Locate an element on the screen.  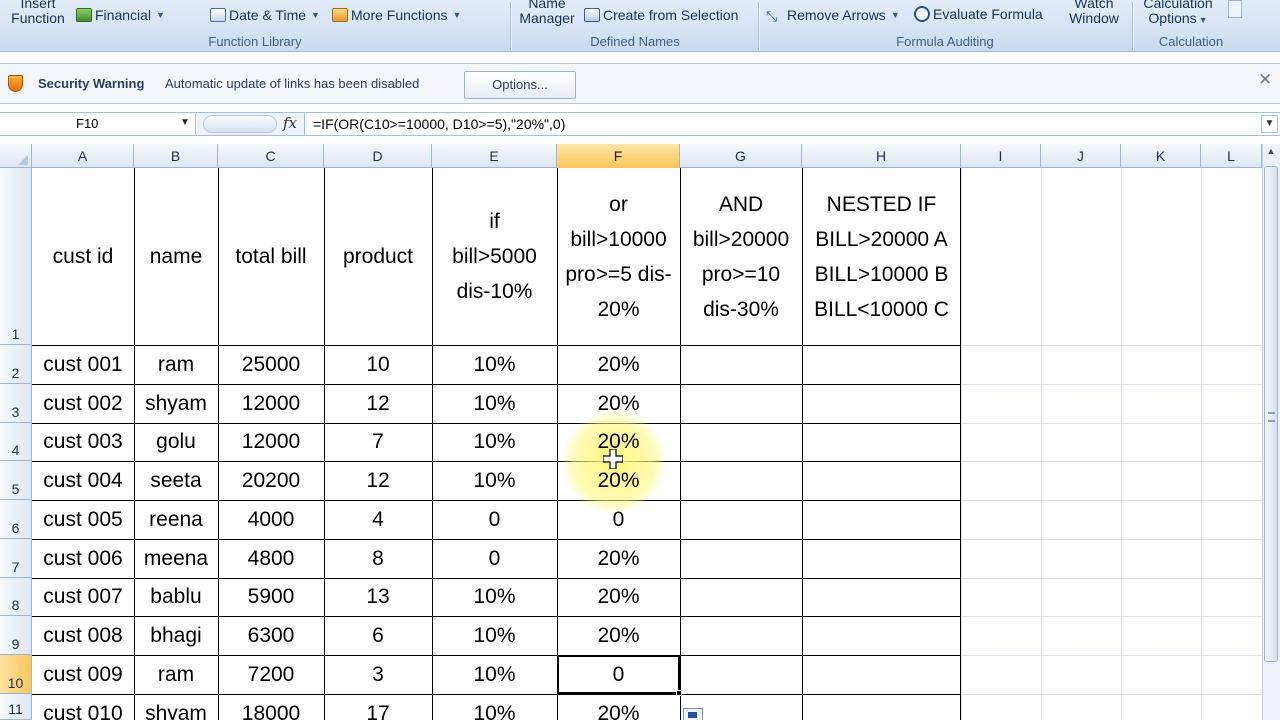
insert-function-button: Insert Function is located at coordinates (38, 13).